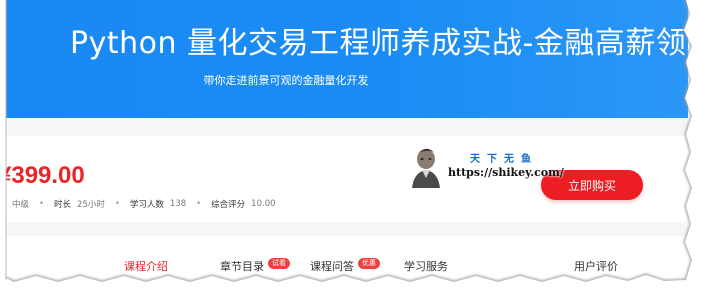 The height and width of the screenshot is (289, 702). I want to click on course-meta: 中级 • 时长 25小时 • 学习人数 138 • 综合评分 10.00, so click(144, 204).